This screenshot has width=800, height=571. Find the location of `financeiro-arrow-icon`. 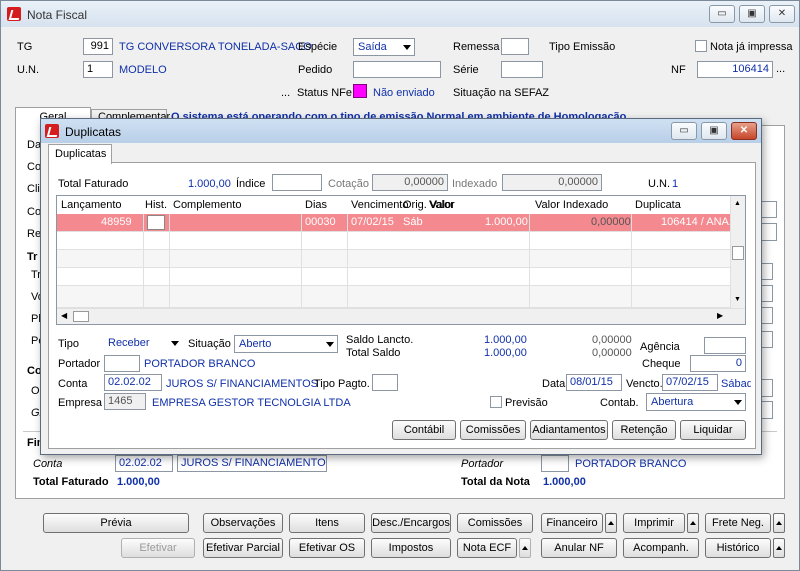

financeiro-arrow-icon is located at coordinates (611, 523).